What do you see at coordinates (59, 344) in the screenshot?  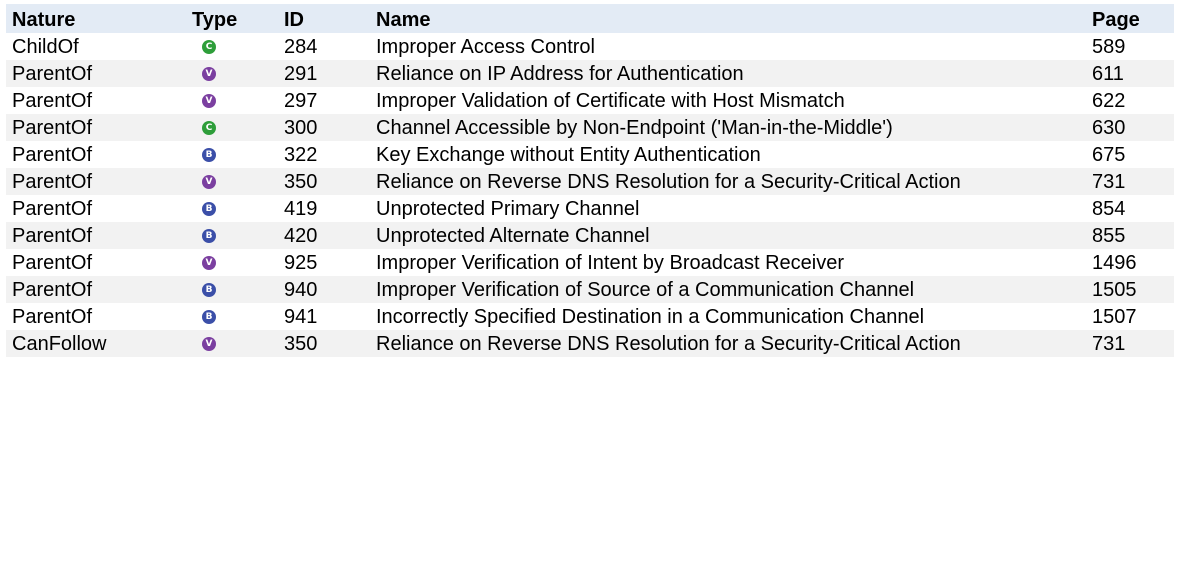 I see `cell-nature: CanFollow` at bounding box center [59, 344].